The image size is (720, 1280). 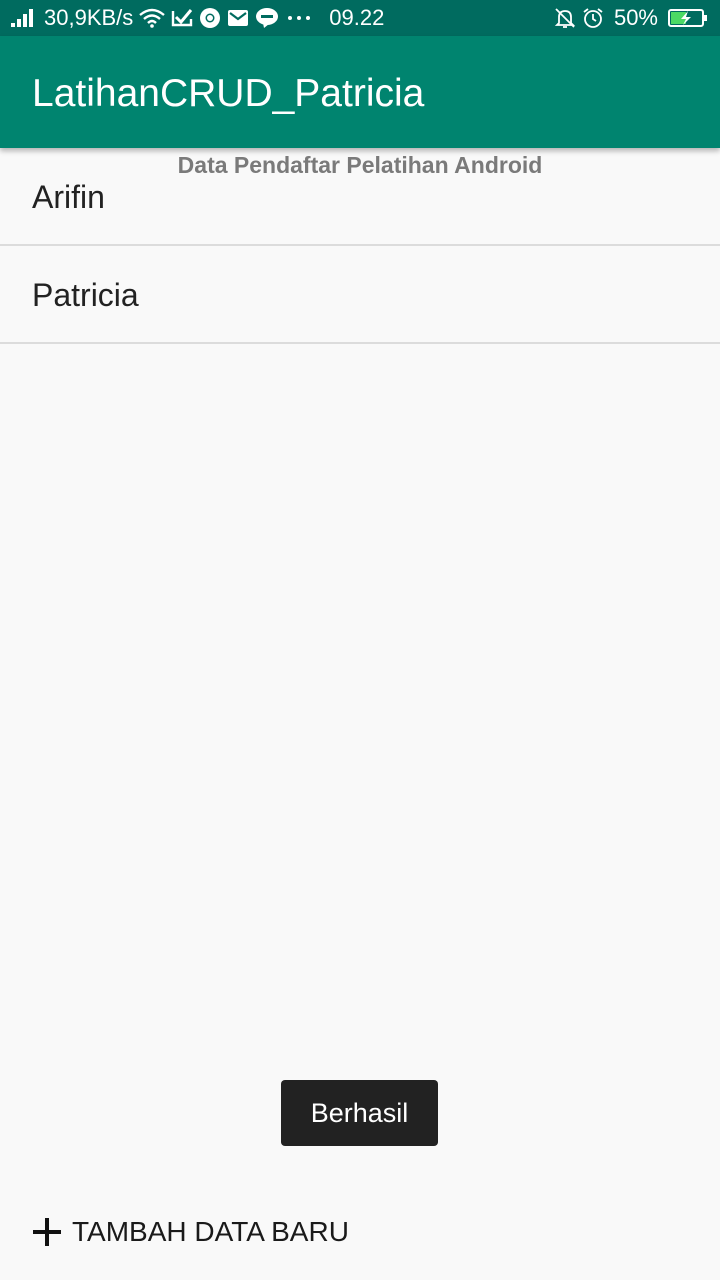 I want to click on line-icon, so click(x=267, y=18).